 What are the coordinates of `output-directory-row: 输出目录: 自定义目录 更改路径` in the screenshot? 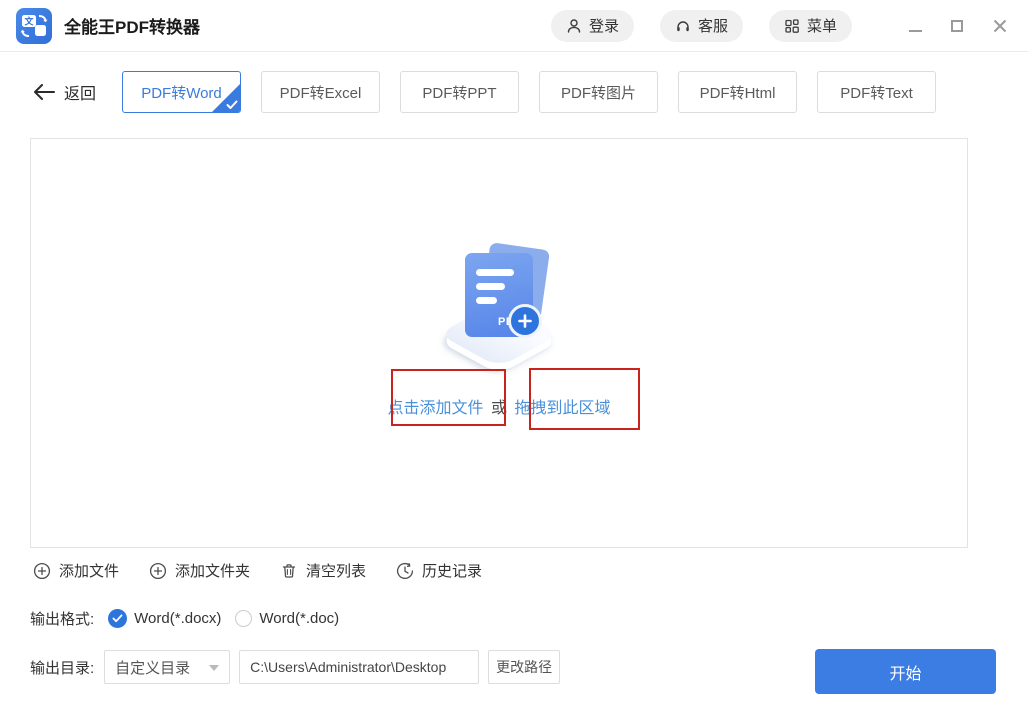 It's located at (295, 667).